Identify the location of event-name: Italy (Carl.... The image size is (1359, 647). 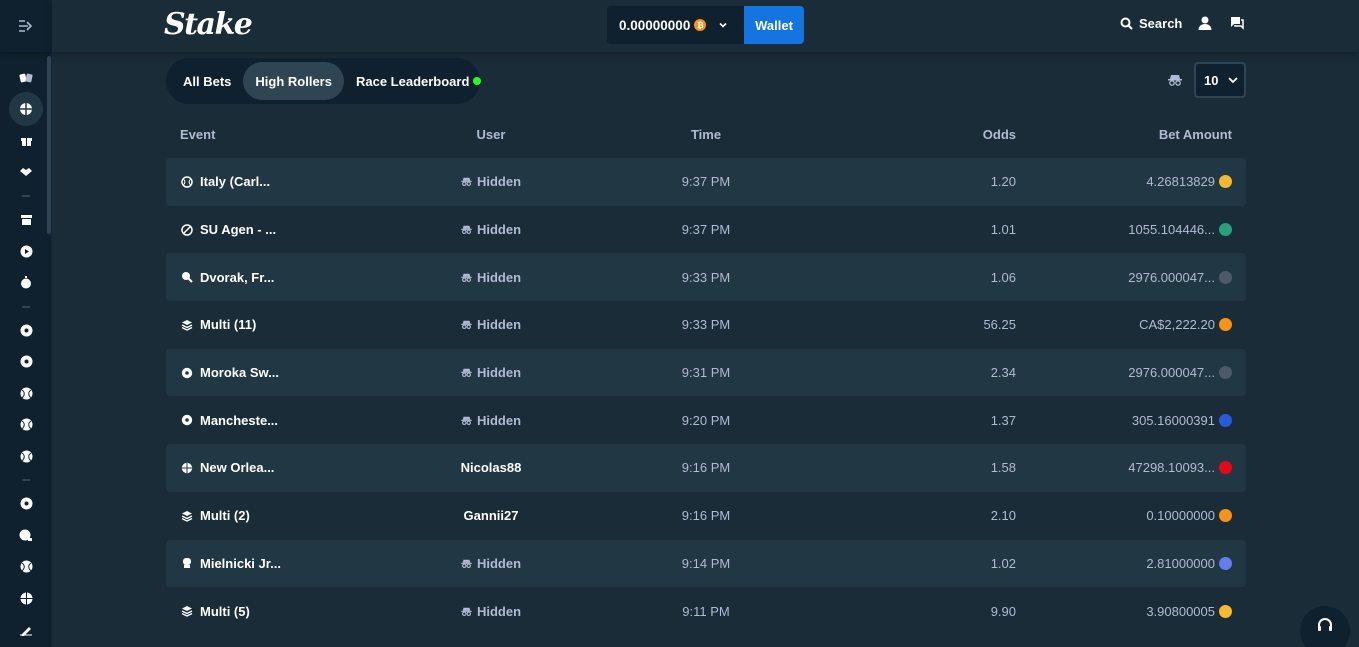
(235, 182).